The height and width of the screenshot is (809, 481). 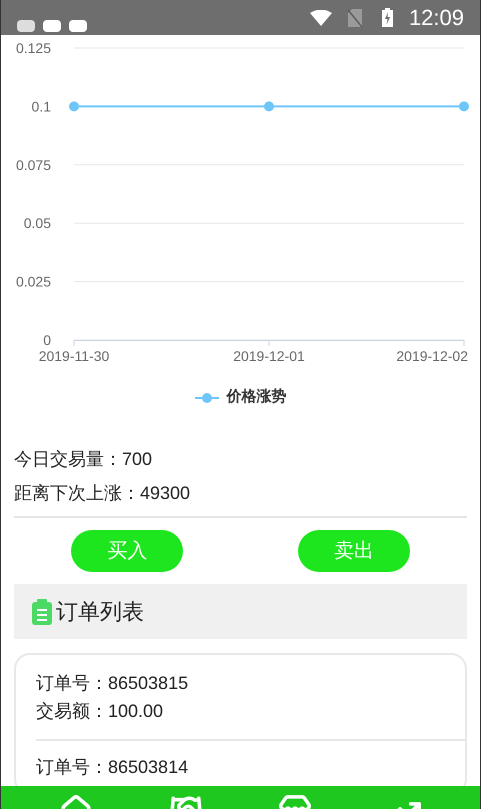 I want to click on legend-marker-icon, so click(x=206, y=397).